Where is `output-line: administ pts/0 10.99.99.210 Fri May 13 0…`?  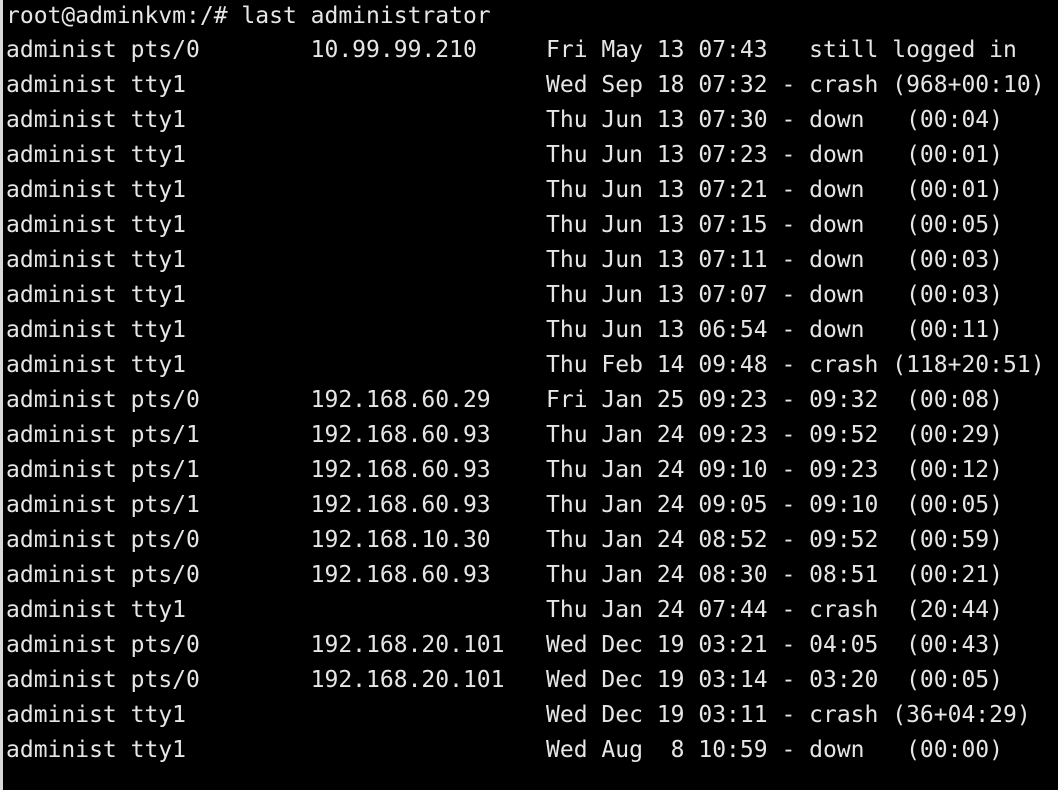
output-line: administ pts/0 10.99.99.210 Fri May 13 0… is located at coordinates (511, 50).